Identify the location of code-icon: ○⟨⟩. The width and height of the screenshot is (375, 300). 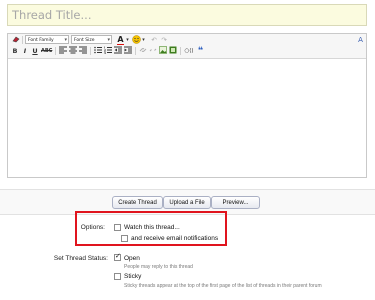
(189, 51).